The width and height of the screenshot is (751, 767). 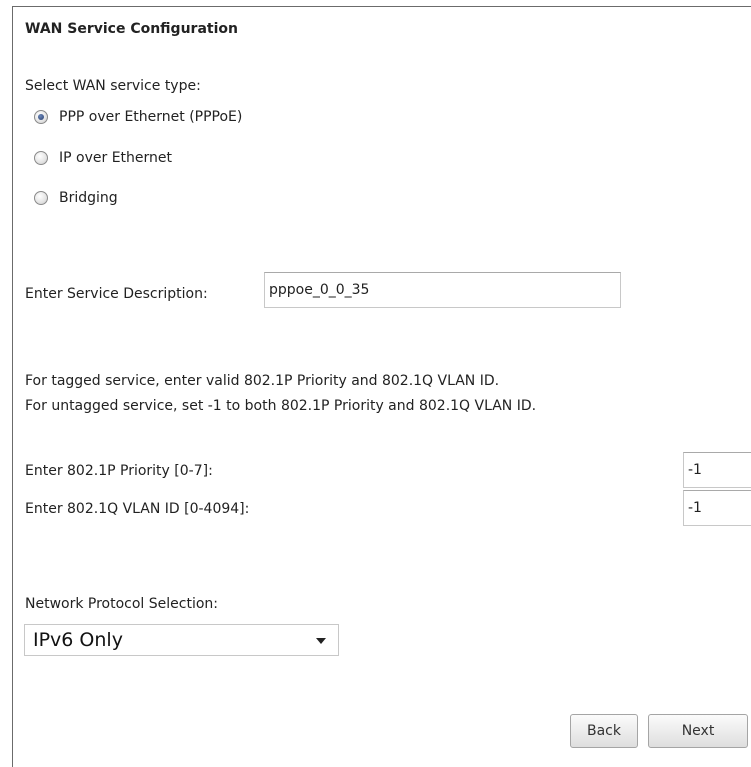 What do you see at coordinates (717, 470) in the screenshot?
I see `priority-input: -1` at bounding box center [717, 470].